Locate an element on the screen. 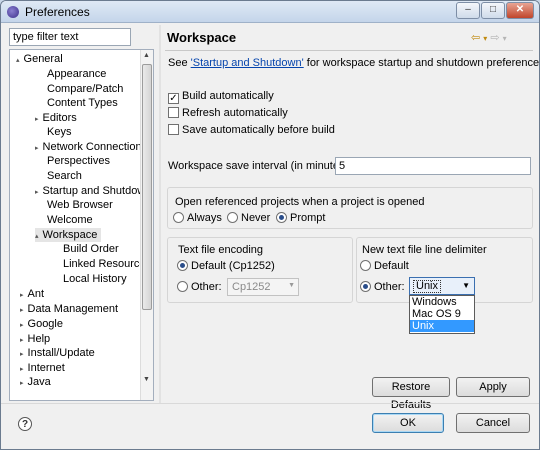 This screenshot has width=540, height=450. line-delimiter-select: Unix ▼ is located at coordinates (442, 286).